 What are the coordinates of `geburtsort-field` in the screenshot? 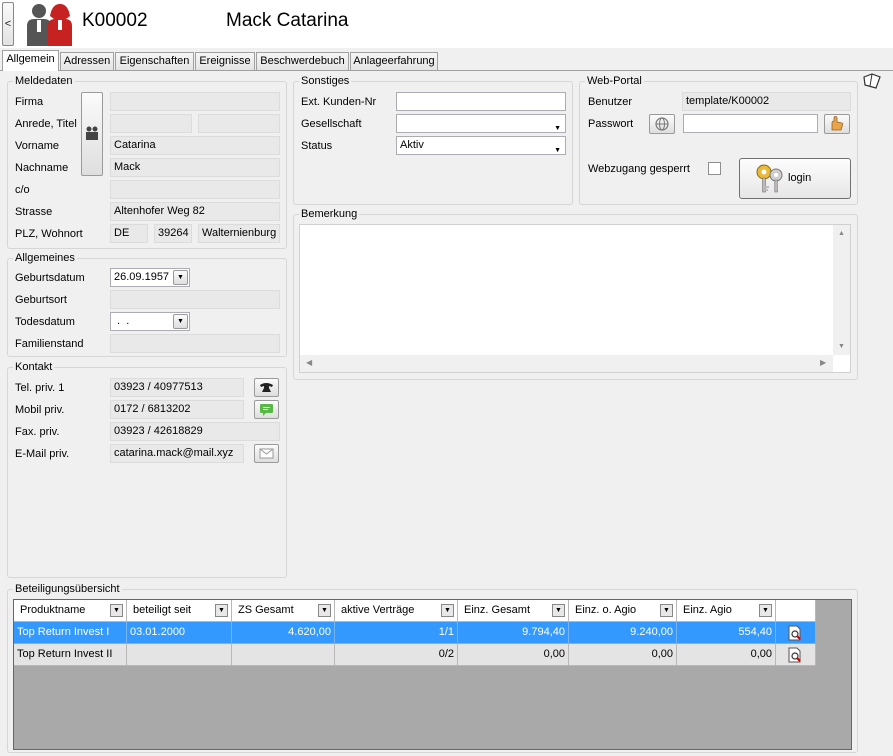 It's located at (195, 299).